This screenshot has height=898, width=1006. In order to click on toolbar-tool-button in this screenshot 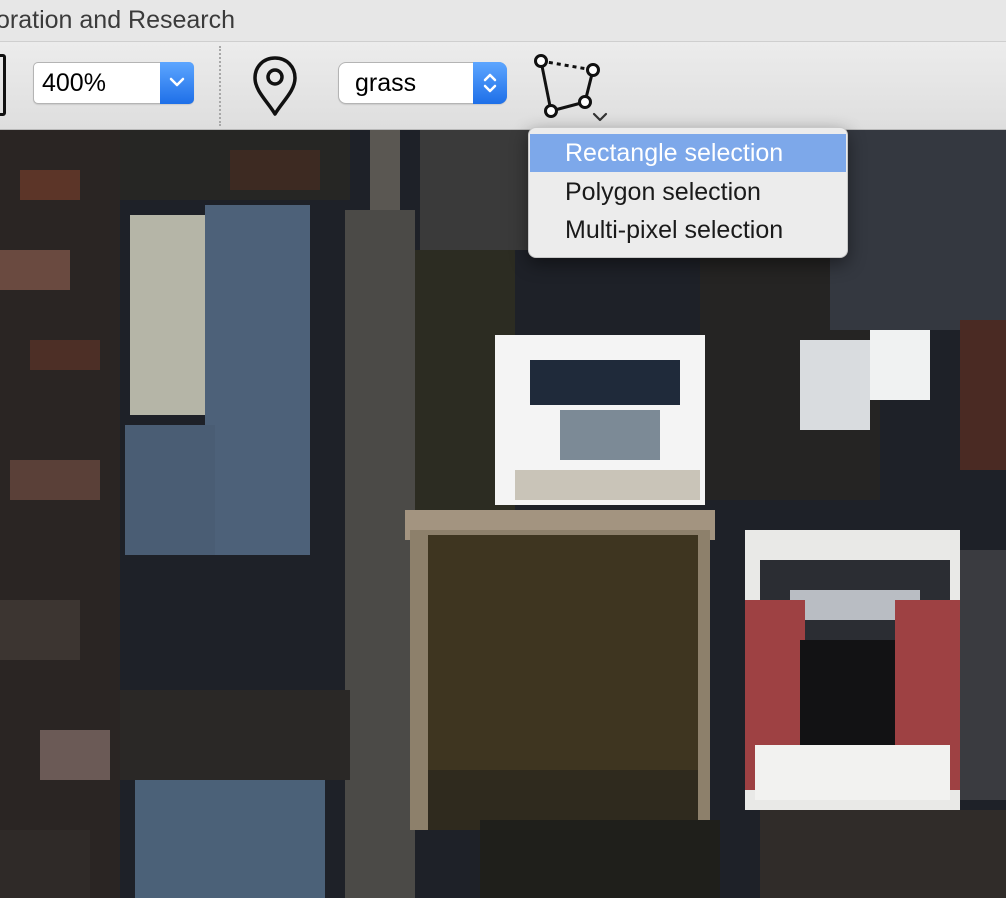, I will do `click(3, 85)`.